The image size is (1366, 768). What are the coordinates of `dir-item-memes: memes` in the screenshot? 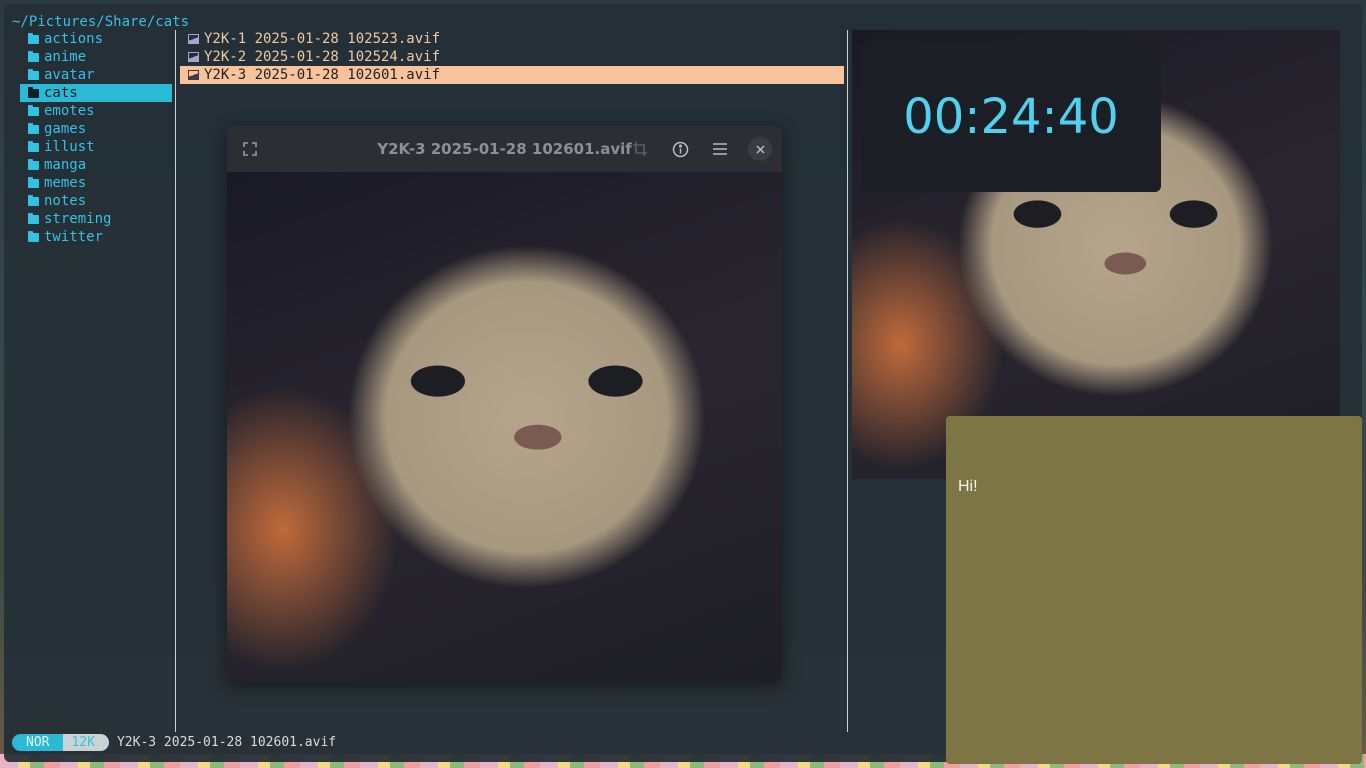 It's located at (96, 183).